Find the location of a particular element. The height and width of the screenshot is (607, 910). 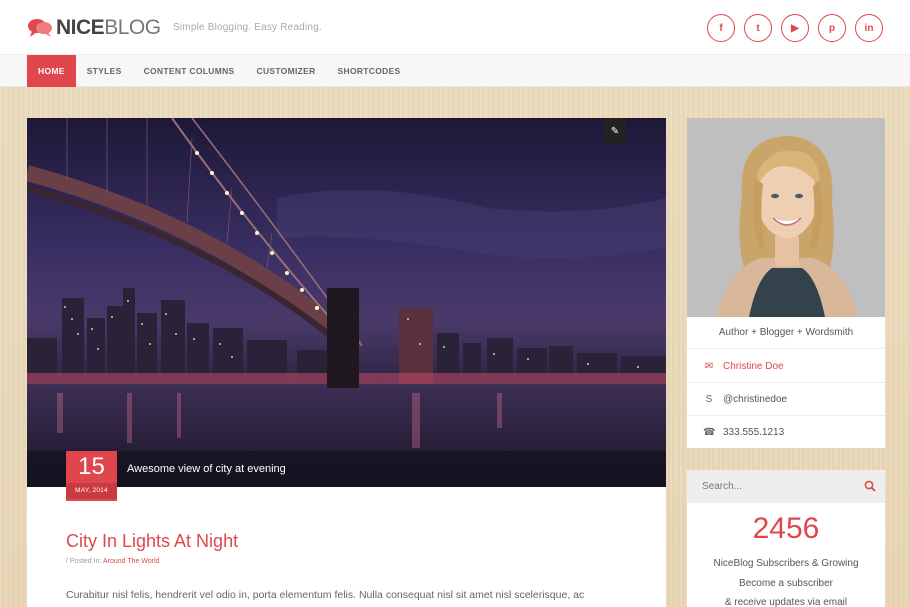

post-title: City In Lights At Night is located at coordinates (152, 541).